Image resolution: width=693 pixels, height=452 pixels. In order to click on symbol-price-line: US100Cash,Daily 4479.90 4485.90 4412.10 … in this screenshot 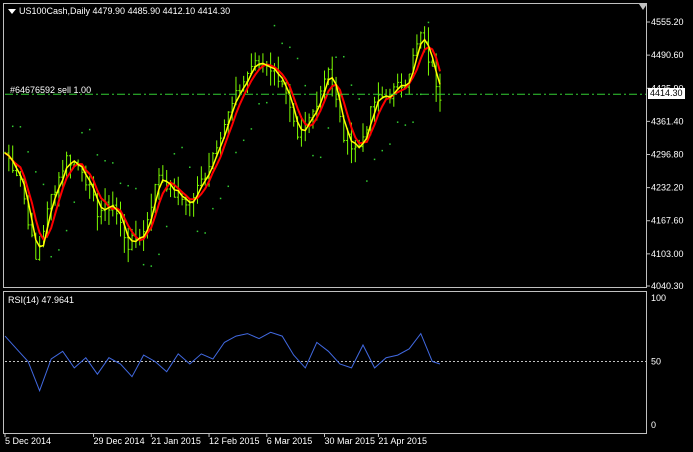, I will do `click(125, 11)`.